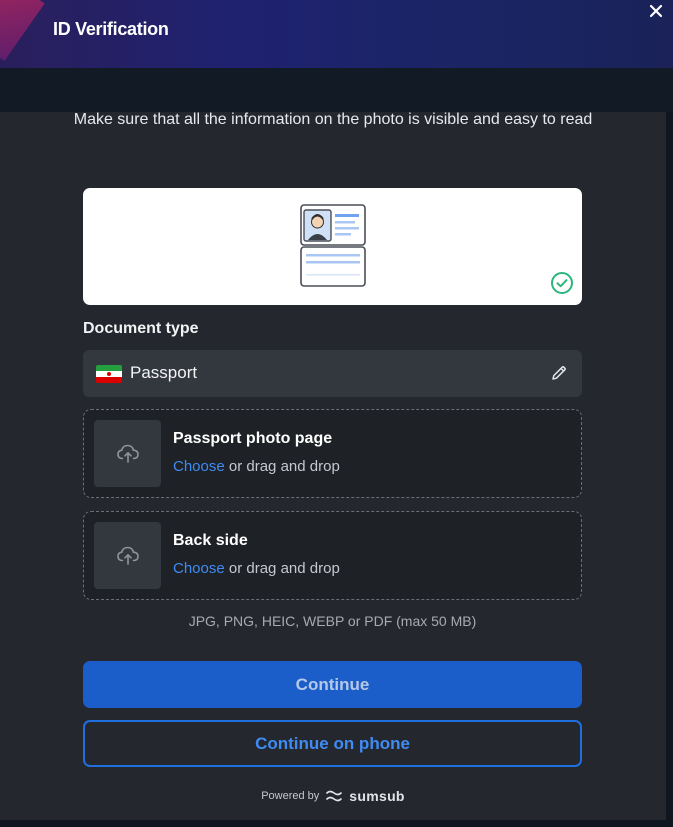 This screenshot has width=673, height=827. I want to click on powered-by-text: Powered by, so click(290, 796).